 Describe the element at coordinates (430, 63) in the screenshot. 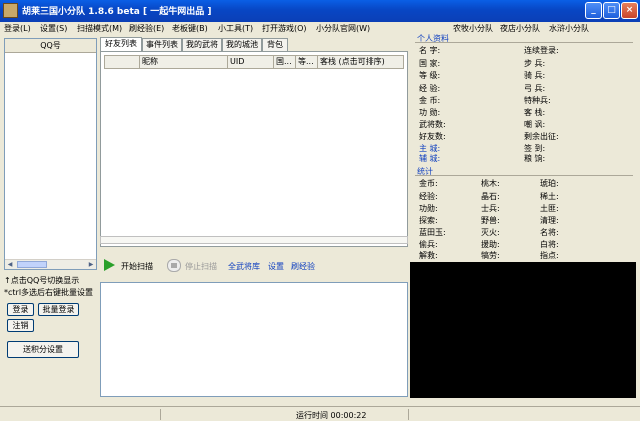

I see `info-country-label: 国 家:` at that location.